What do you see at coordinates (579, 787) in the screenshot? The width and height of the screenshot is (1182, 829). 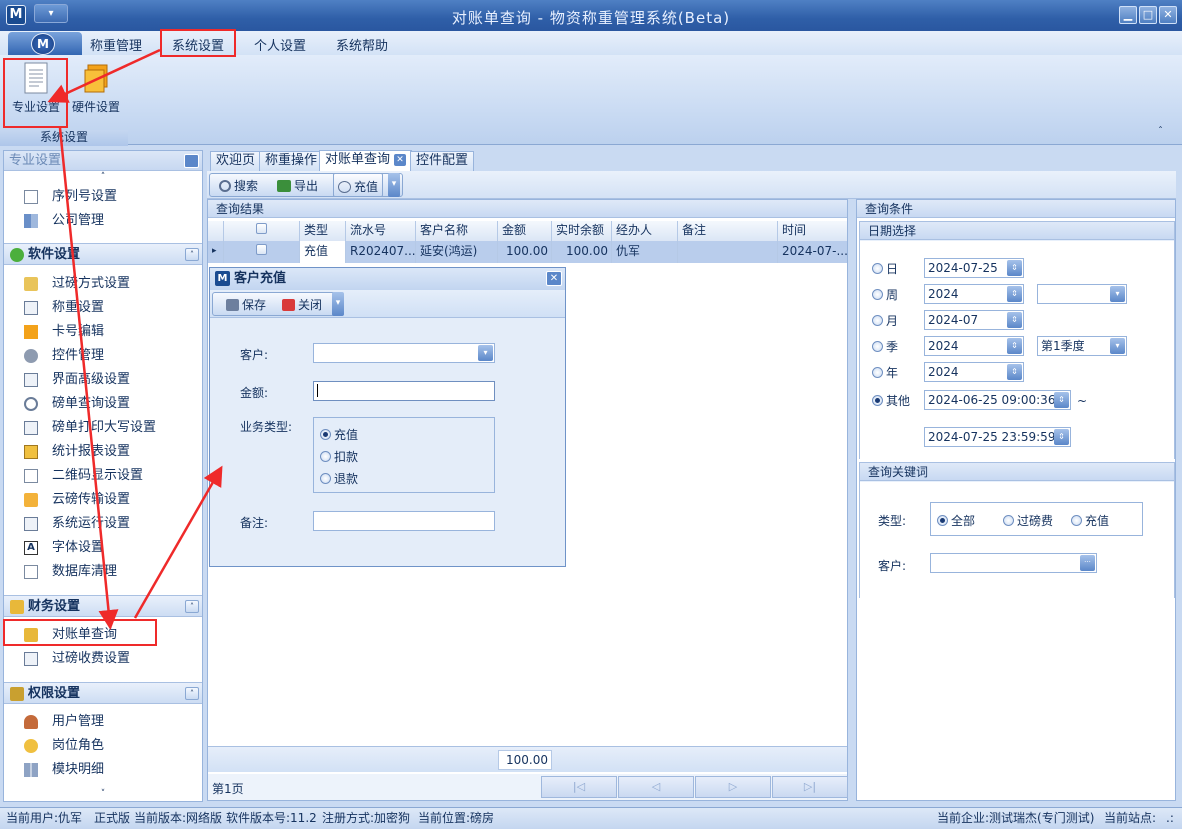 I see `first-page-button: |◁` at bounding box center [579, 787].